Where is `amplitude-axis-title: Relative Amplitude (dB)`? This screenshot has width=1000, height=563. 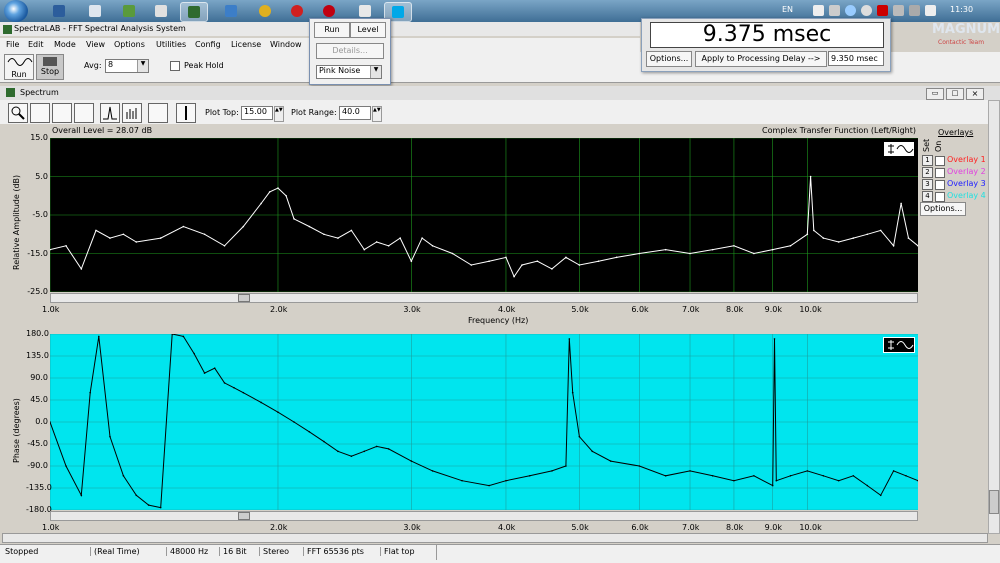 amplitude-axis-title: Relative Amplitude (dB) is located at coordinates (16, 222).